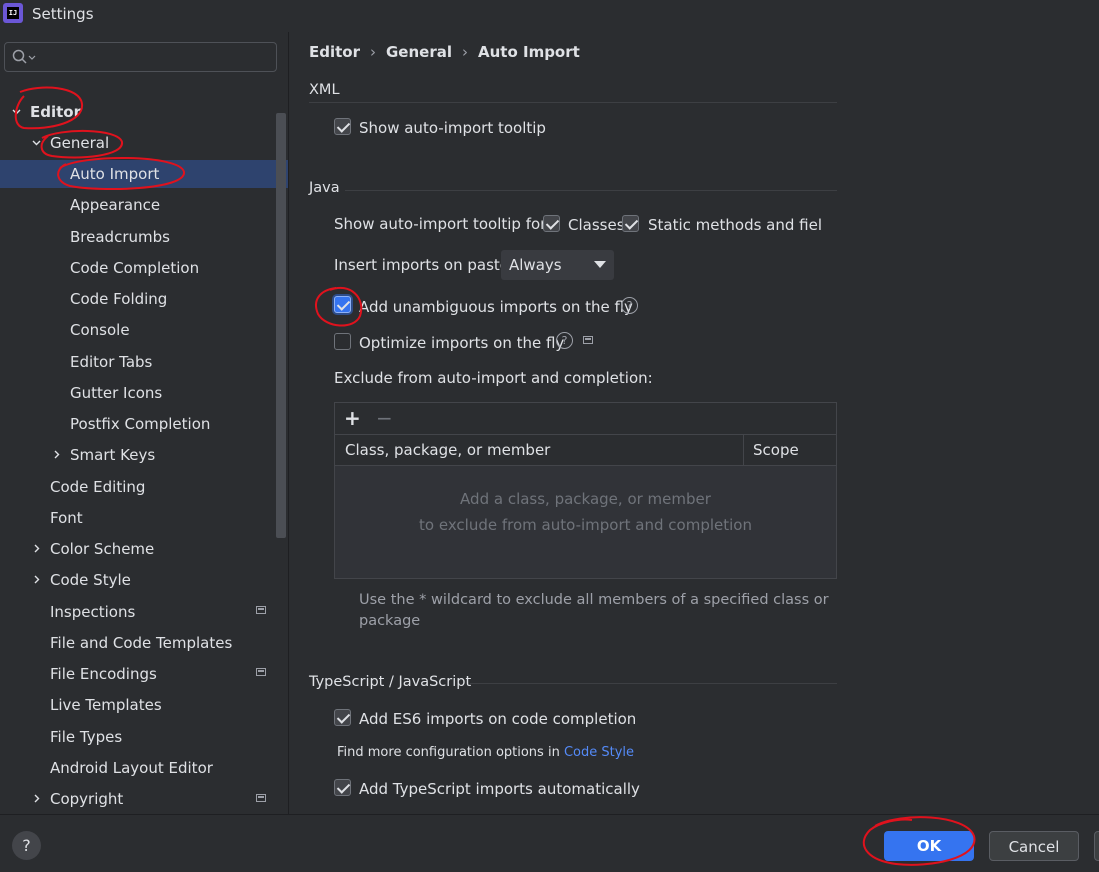  Describe the element at coordinates (144, 487) in the screenshot. I see `tree-item-code-editing: Code Editing` at that location.